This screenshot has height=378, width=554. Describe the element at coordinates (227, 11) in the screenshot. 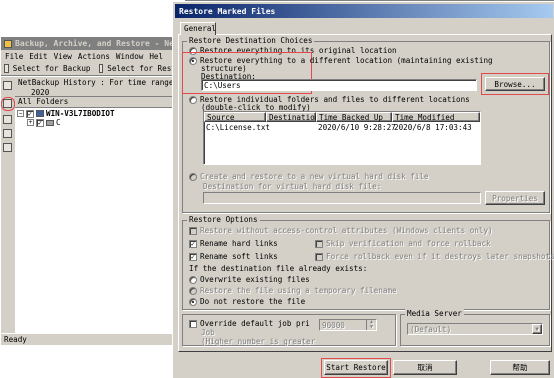

I see `dialog-title-text: Restore Marked Files` at that location.